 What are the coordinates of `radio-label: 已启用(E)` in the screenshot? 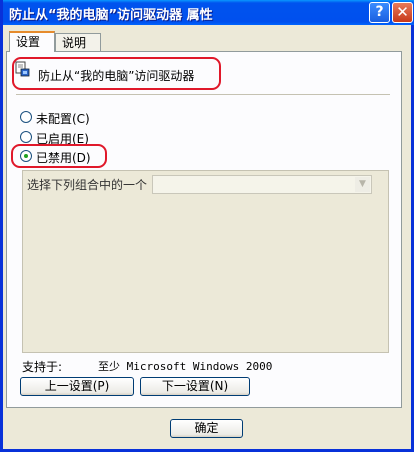 It's located at (62, 139).